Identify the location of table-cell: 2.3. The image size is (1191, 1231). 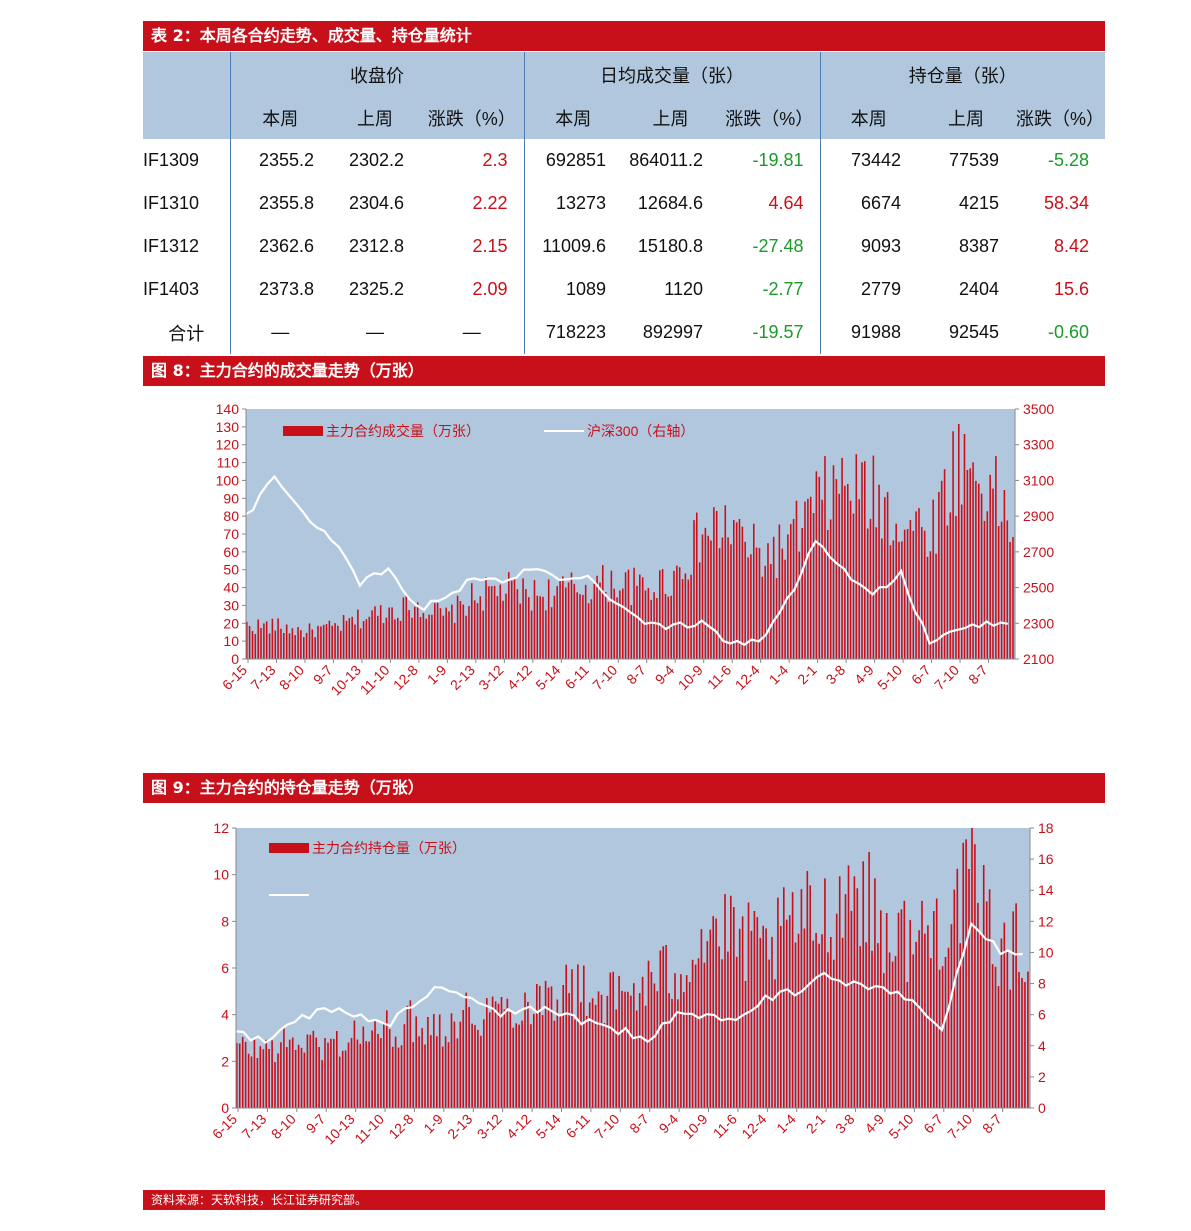
(495, 160).